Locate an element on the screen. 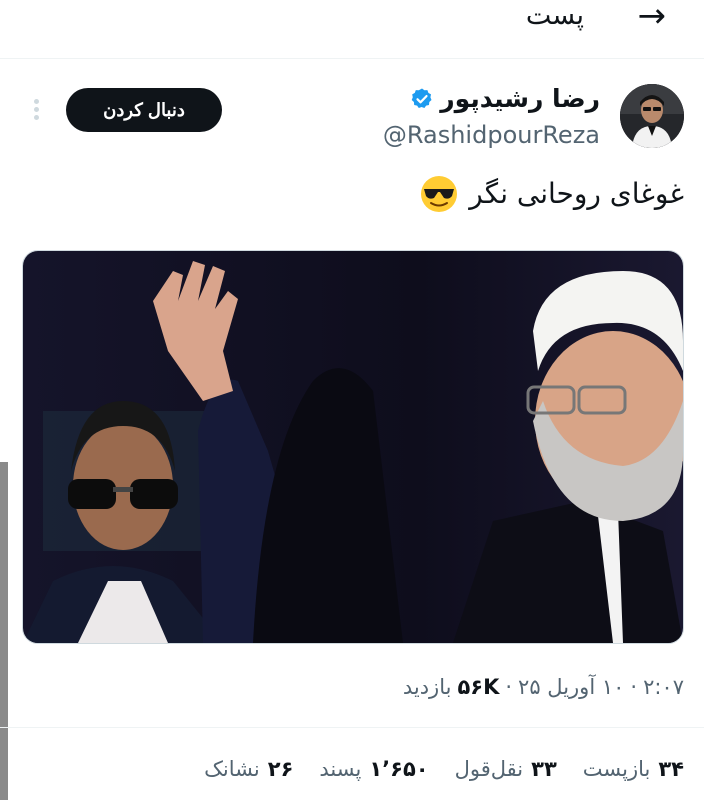  arrow-right-icon: → is located at coordinates (652, 18).